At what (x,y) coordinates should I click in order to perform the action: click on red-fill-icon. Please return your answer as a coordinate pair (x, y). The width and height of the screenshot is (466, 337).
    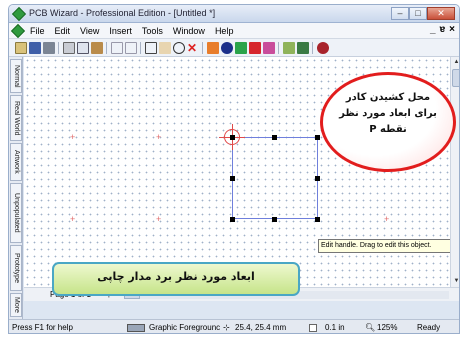
    Looking at the image, I should click on (255, 48).